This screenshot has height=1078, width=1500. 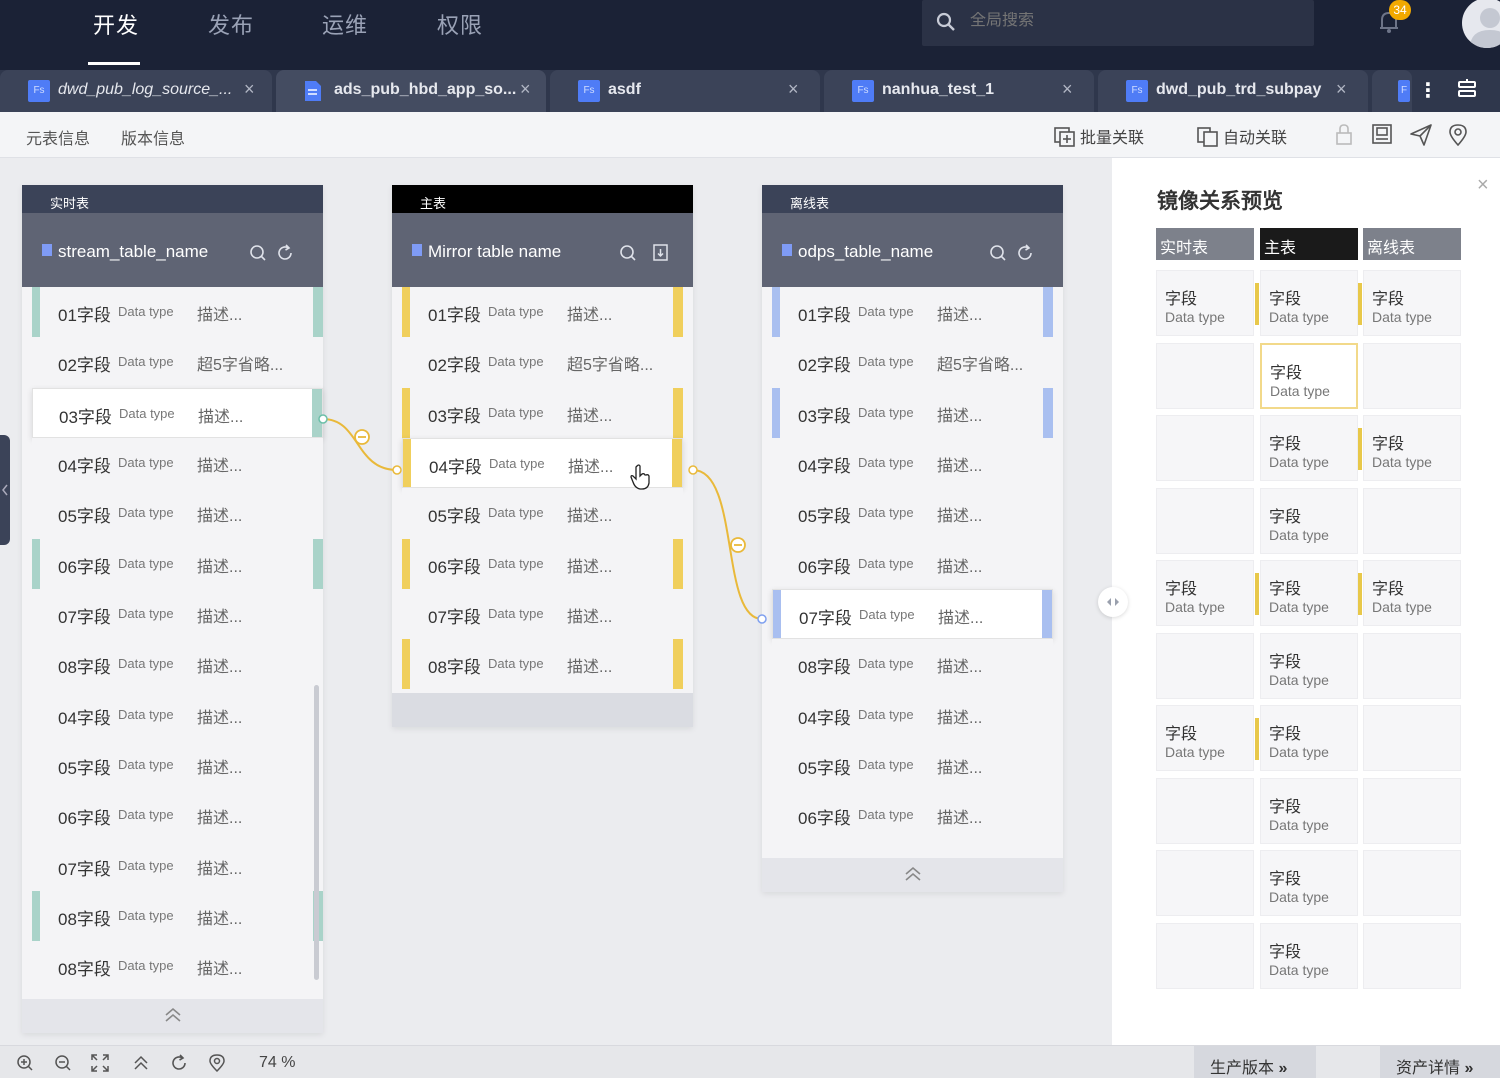 What do you see at coordinates (685, 91) in the screenshot?
I see `tab-asdf: Fs asdf ×` at bounding box center [685, 91].